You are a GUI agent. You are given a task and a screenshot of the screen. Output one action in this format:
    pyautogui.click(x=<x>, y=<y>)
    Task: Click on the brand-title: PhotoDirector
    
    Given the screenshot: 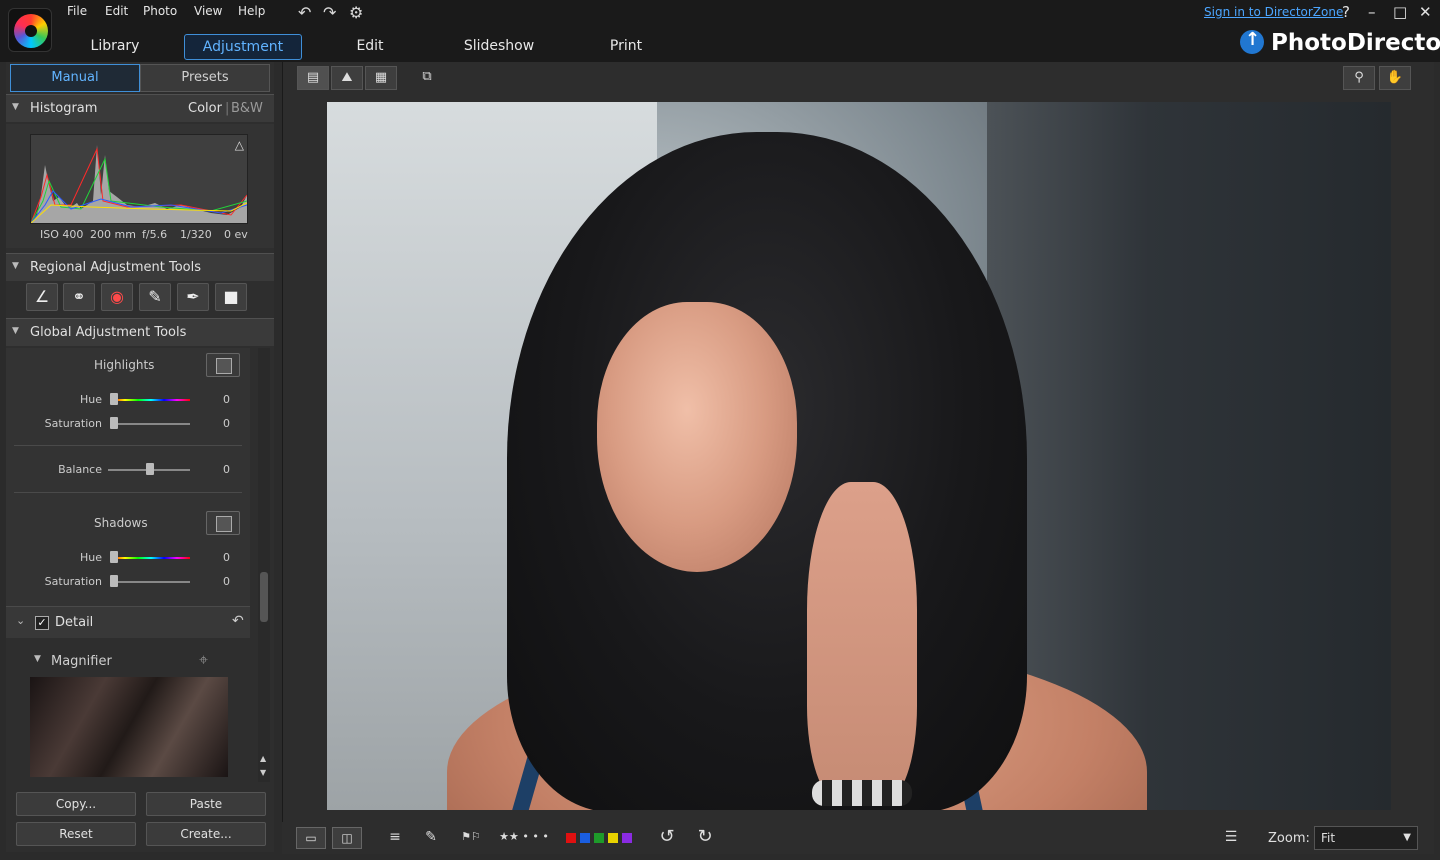 What is the action you would take?
    pyautogui.click(x=1355, y=43)
    